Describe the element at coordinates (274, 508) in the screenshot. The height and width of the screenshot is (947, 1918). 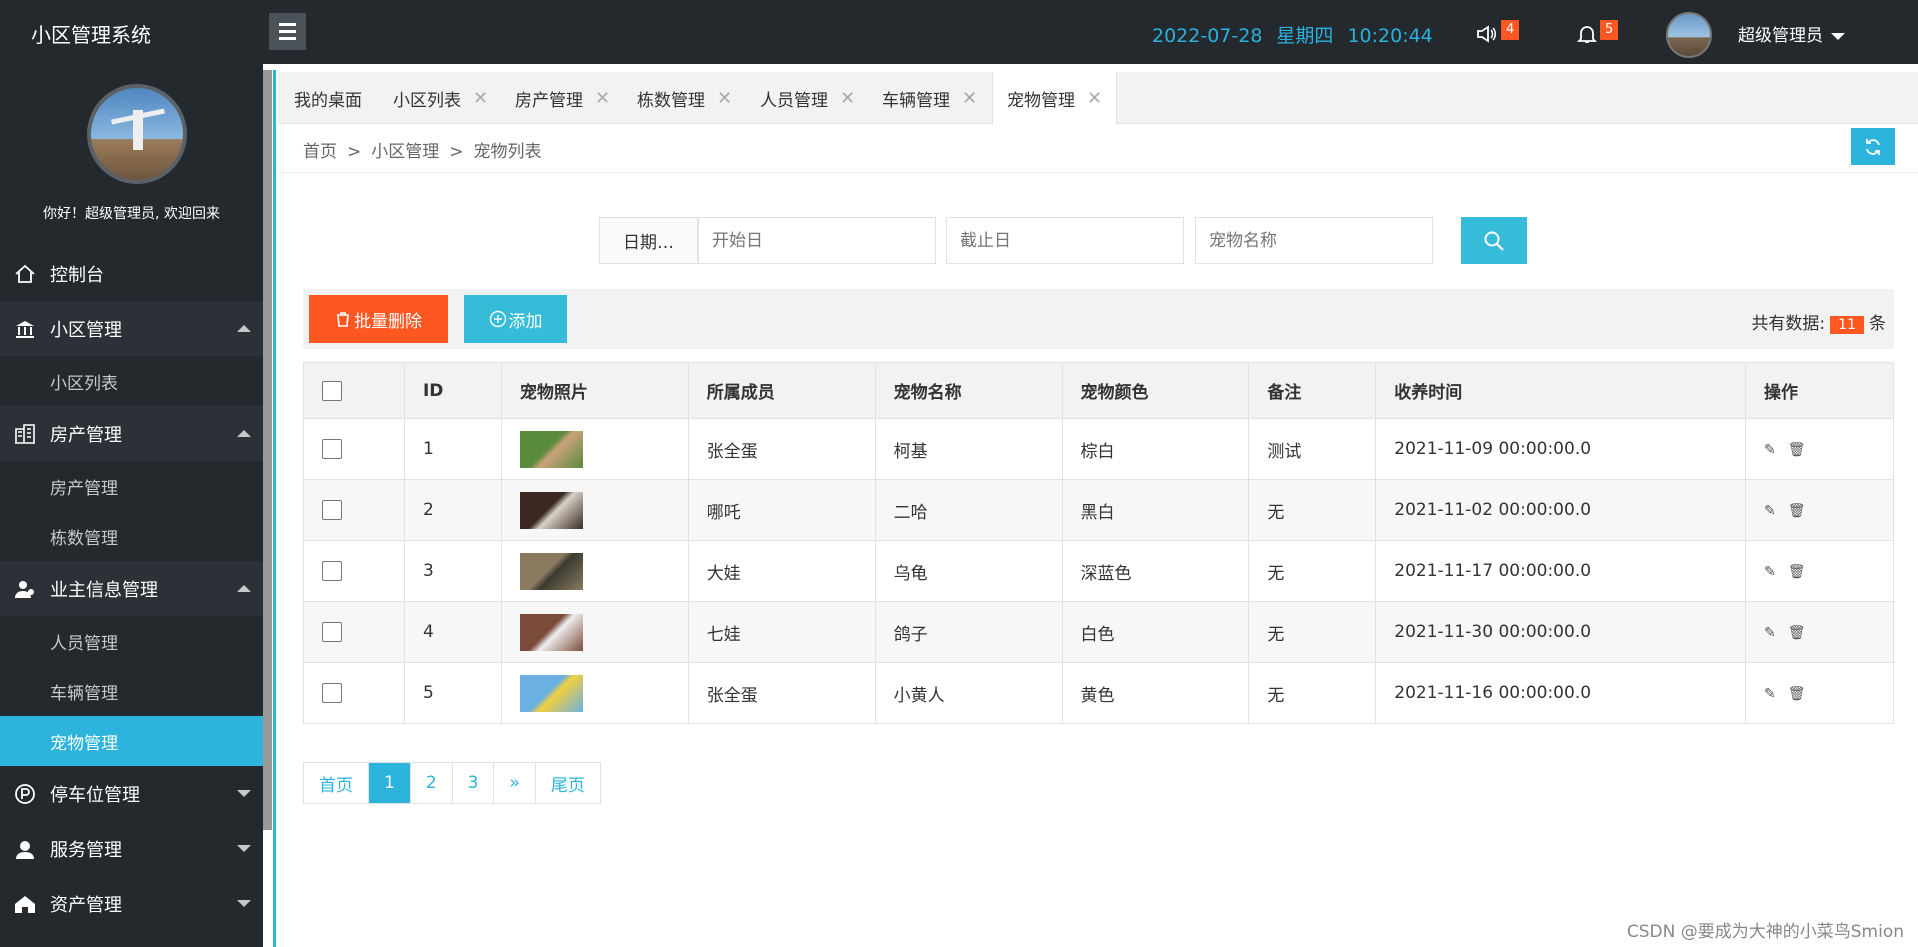
I see `content-divider` at that location.